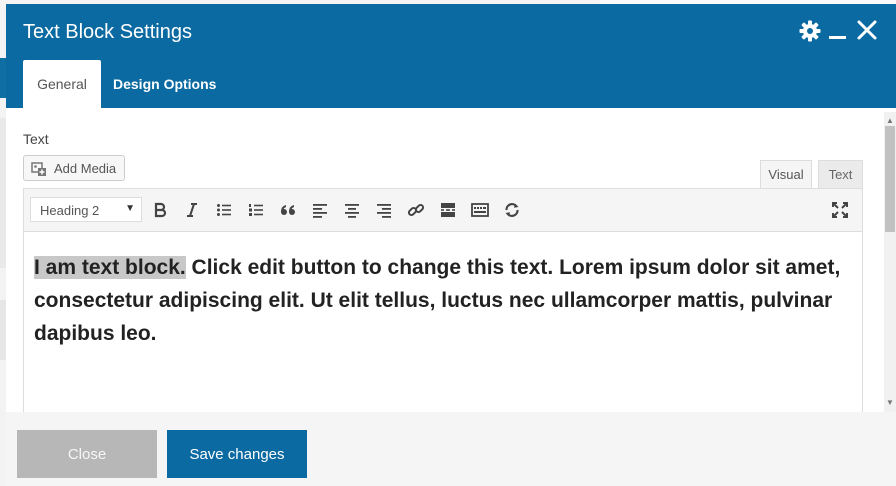  Describe the element at coordinates (87, 454) in the screenshot. I see `close-button: Close` at that location.